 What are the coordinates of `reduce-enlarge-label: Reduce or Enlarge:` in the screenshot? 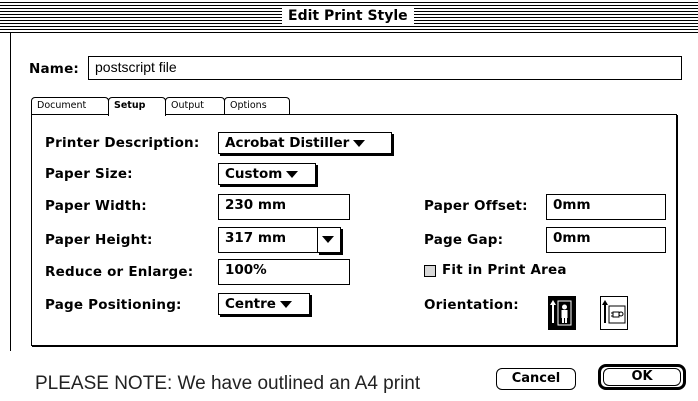 It's located at (119, 272).